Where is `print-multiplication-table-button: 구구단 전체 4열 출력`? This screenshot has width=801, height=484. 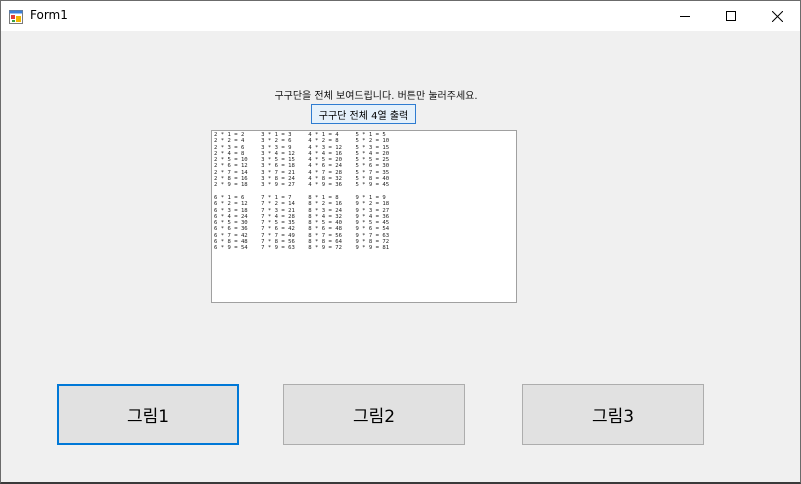 print-multiplication-table-button: 구구단 전체 4열 출력 is located at coordinates (363, 114).